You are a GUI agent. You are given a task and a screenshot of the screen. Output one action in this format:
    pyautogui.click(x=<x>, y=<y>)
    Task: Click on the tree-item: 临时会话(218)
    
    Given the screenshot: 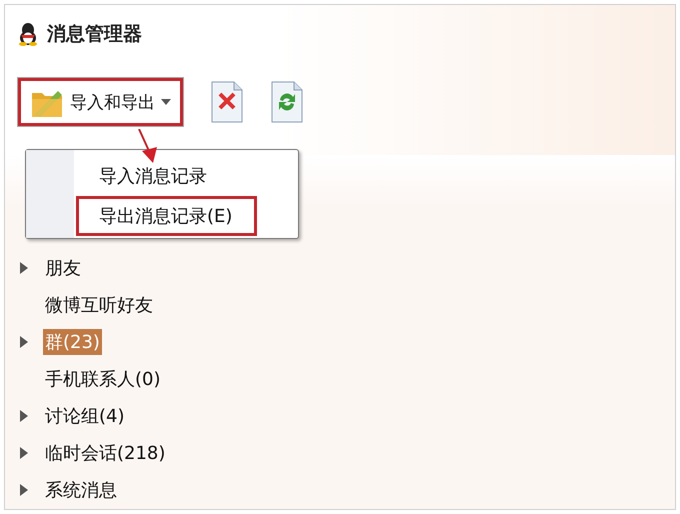 What is the action you would take?
    pyautogui.click(x=105, y=453)
    